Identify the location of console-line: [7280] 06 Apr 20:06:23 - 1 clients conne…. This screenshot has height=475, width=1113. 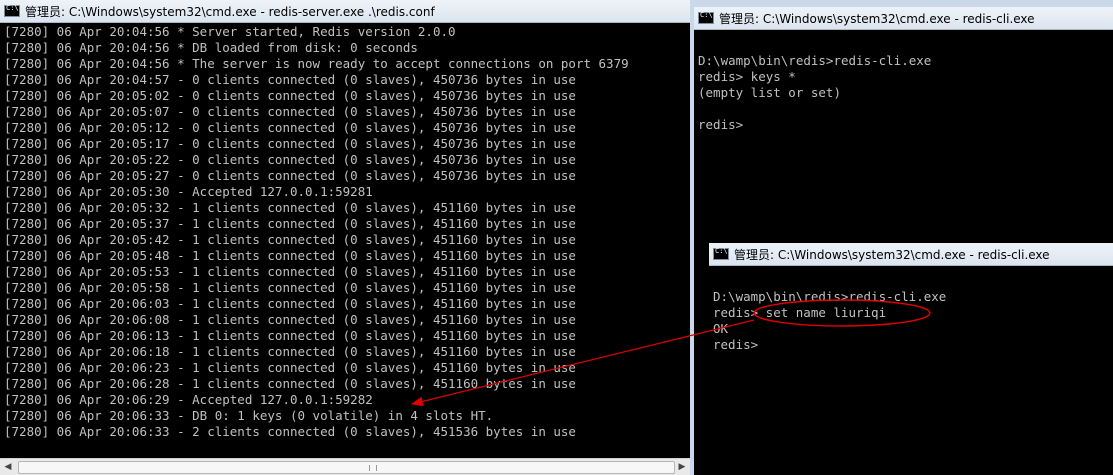
(290, 367).